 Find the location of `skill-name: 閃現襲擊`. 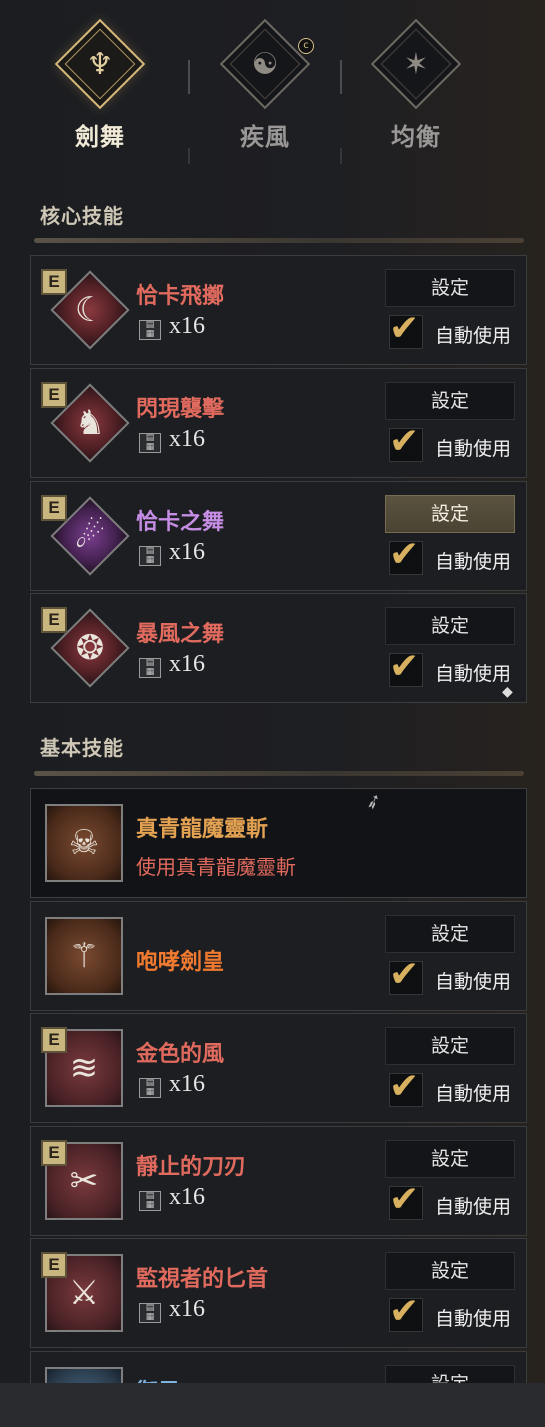

skill-name: 閃現襲擊 is located at coordinates (180, 409).